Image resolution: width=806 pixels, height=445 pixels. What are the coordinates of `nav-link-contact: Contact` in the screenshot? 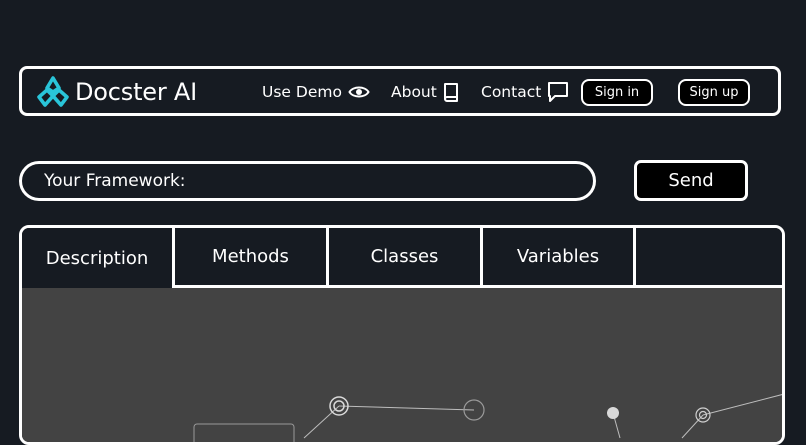 It's located at (525, 92).